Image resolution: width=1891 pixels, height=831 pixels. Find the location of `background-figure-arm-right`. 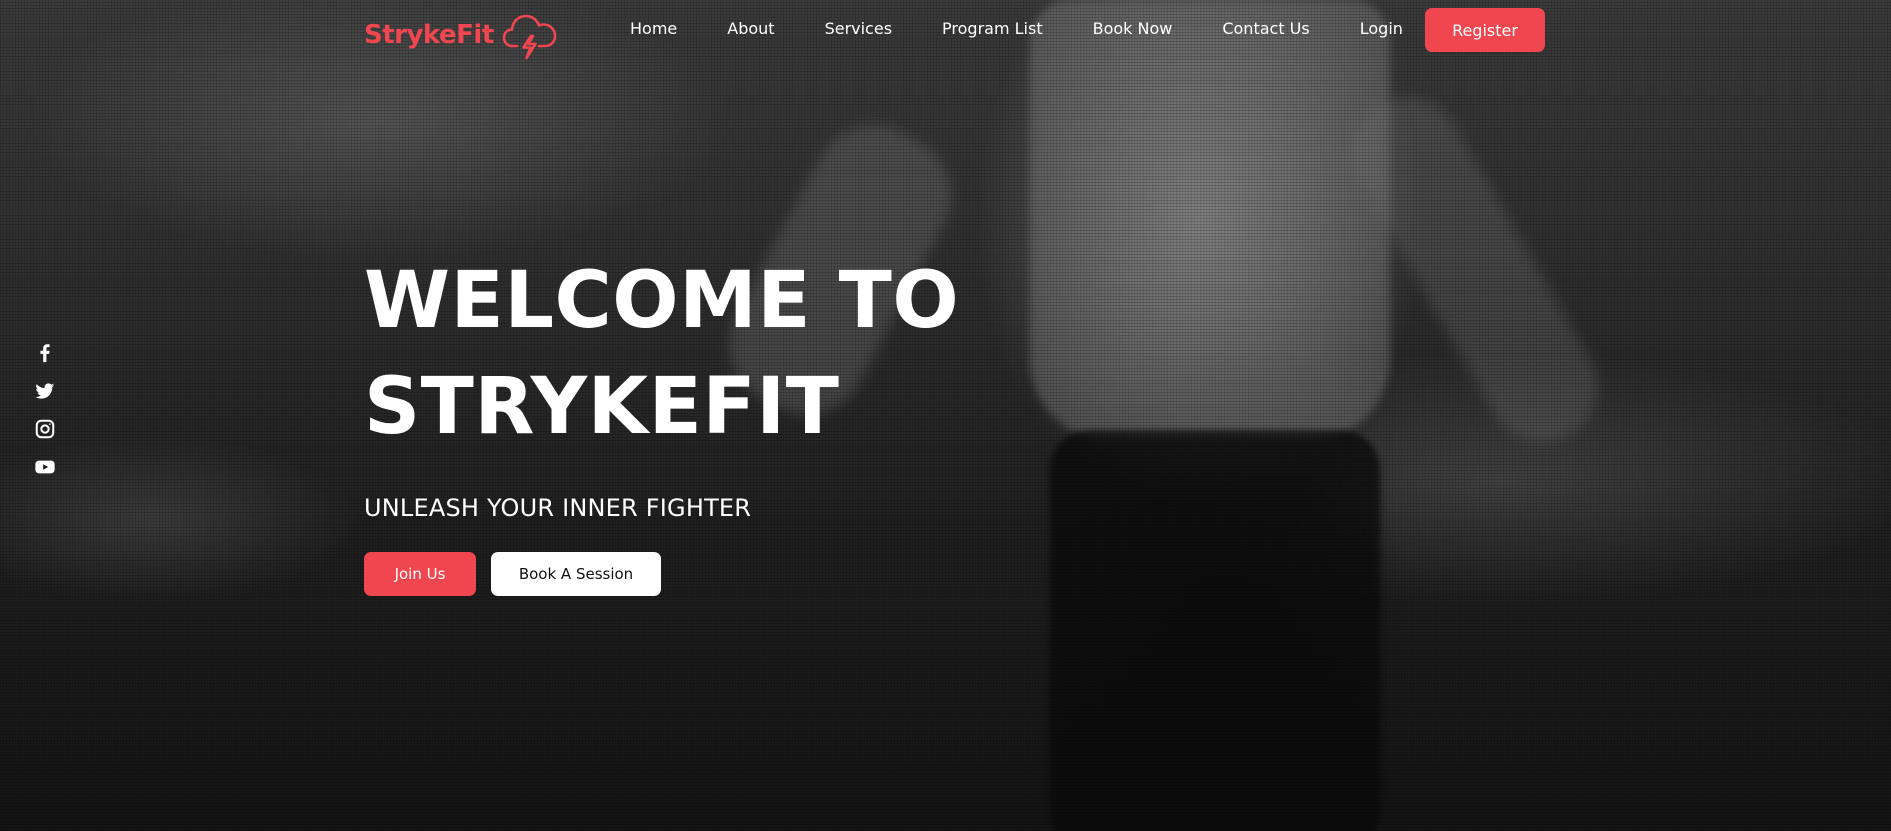

background-figure-arm-right is located at coordinates (1475, 270).